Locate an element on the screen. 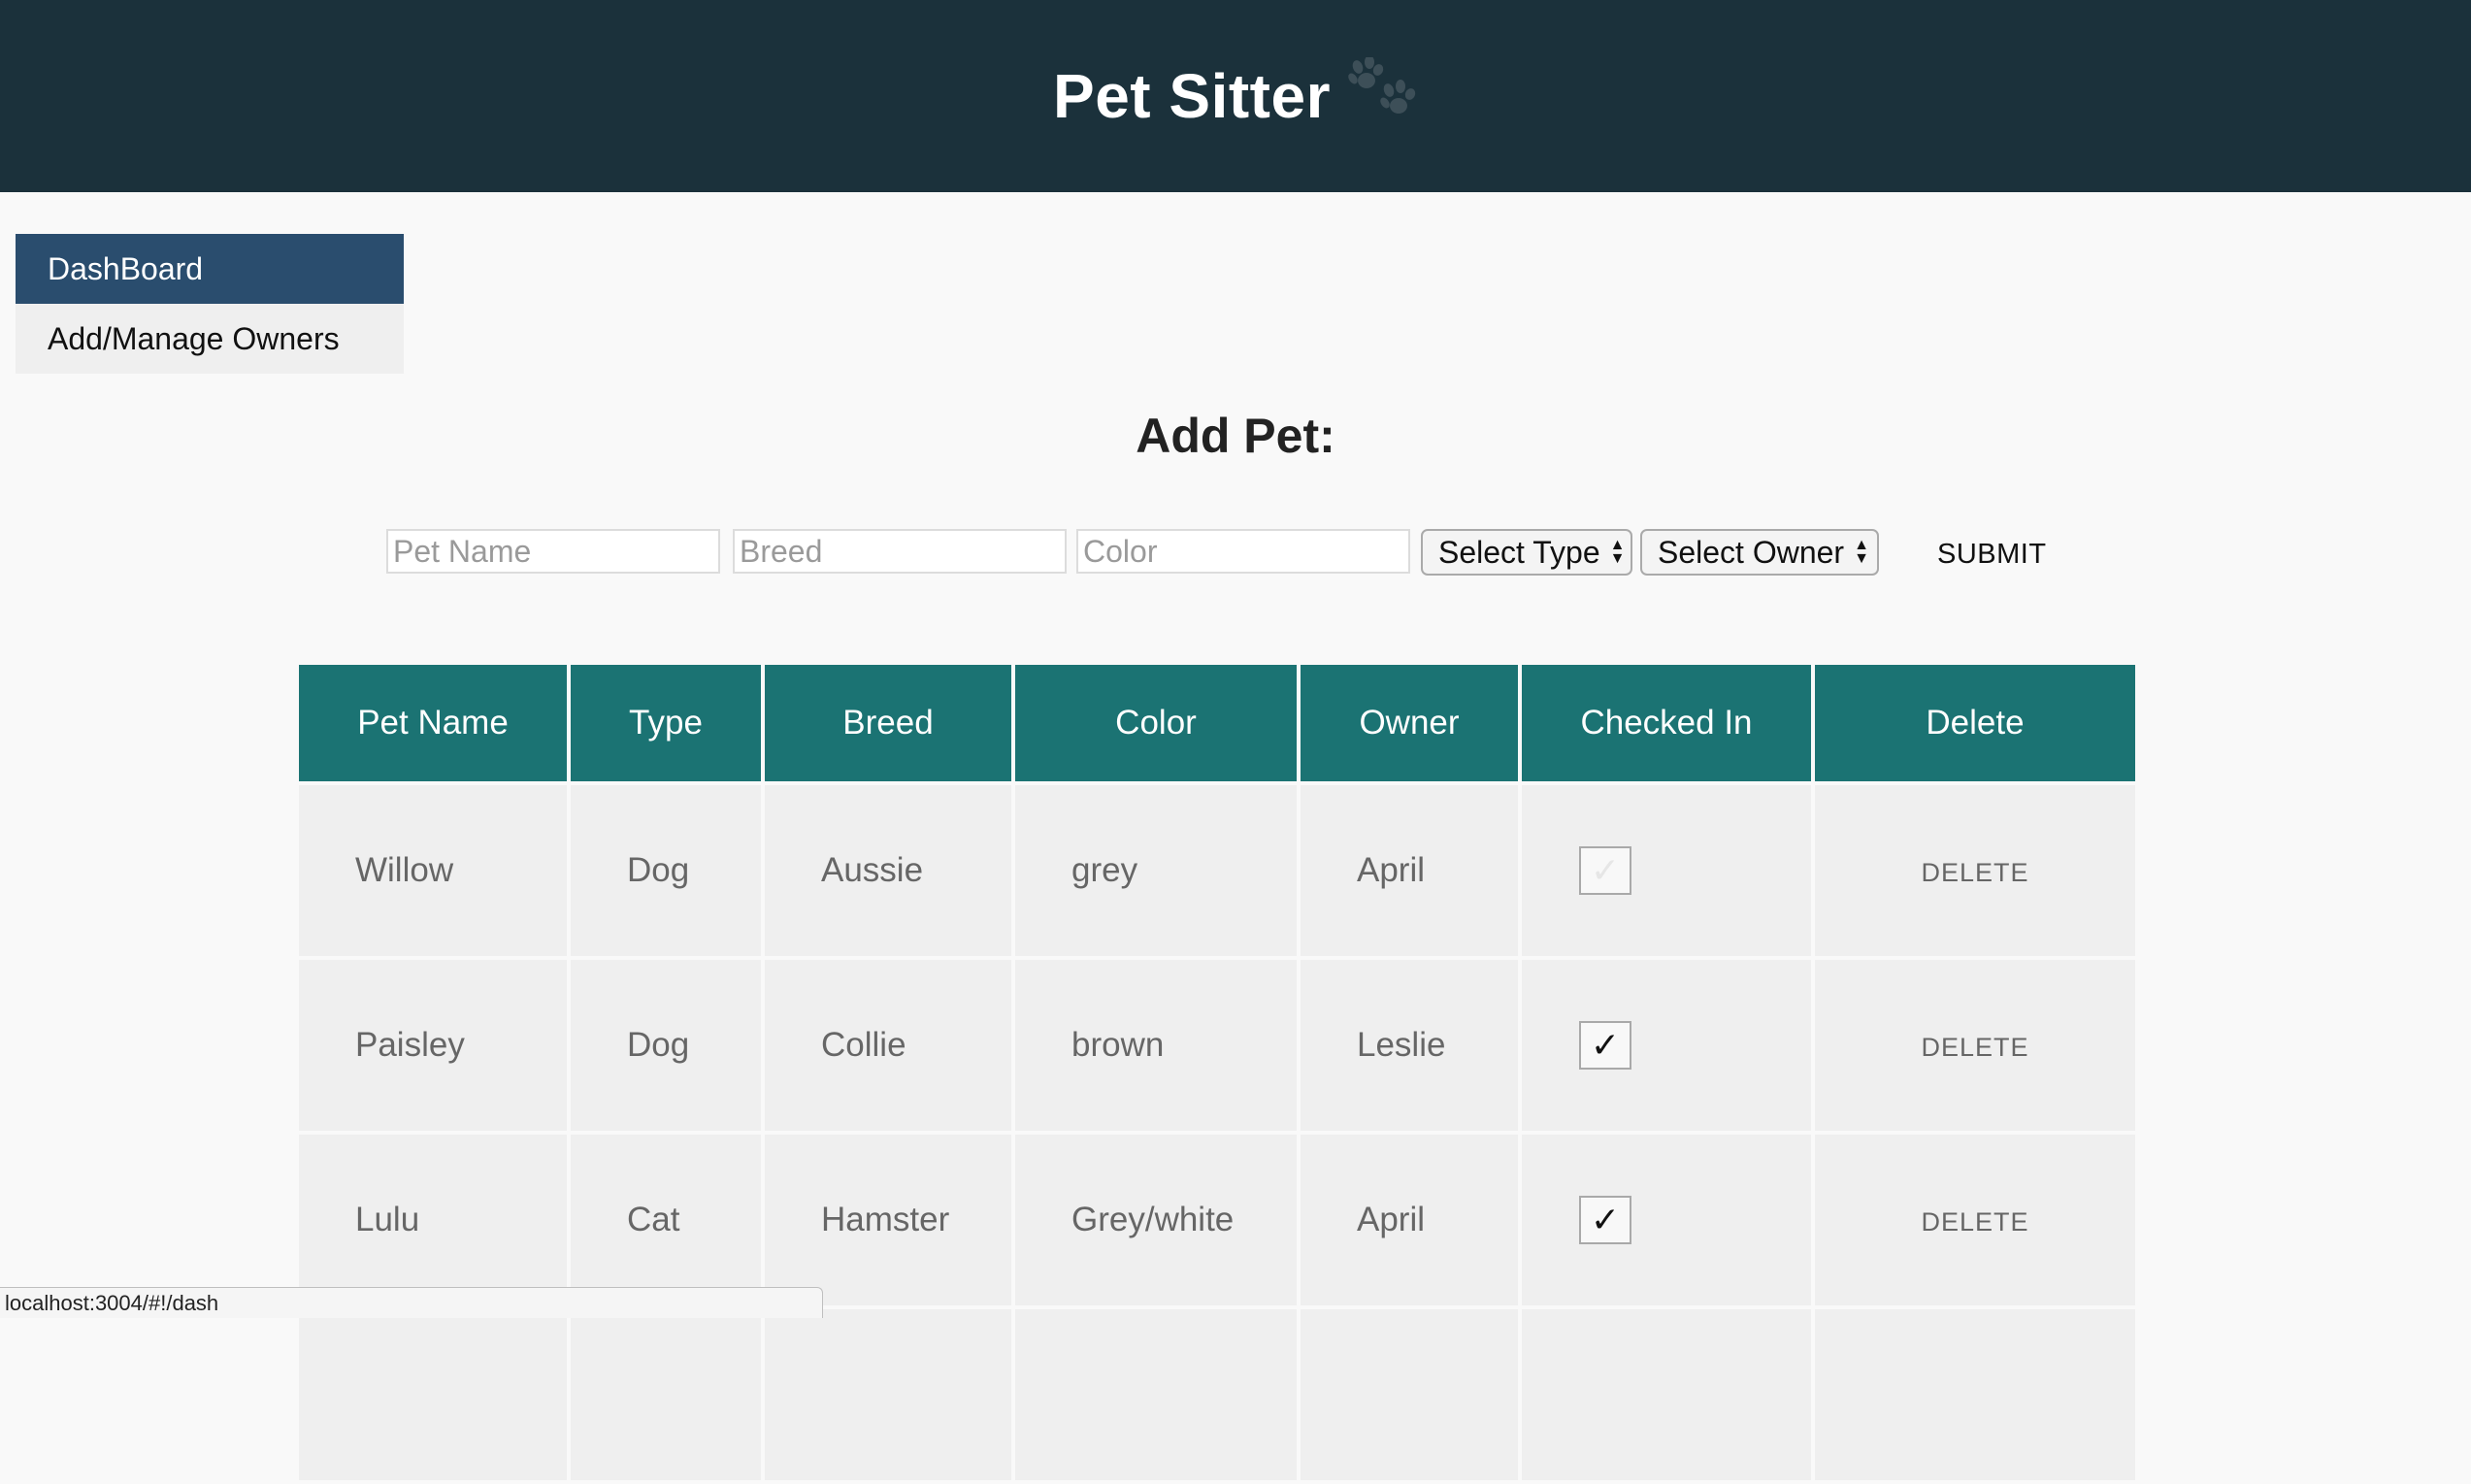 Image resolution: width=2471 pixels, height=1484 pixels. column-header-color: Color is located at coordinates (1156, 723).